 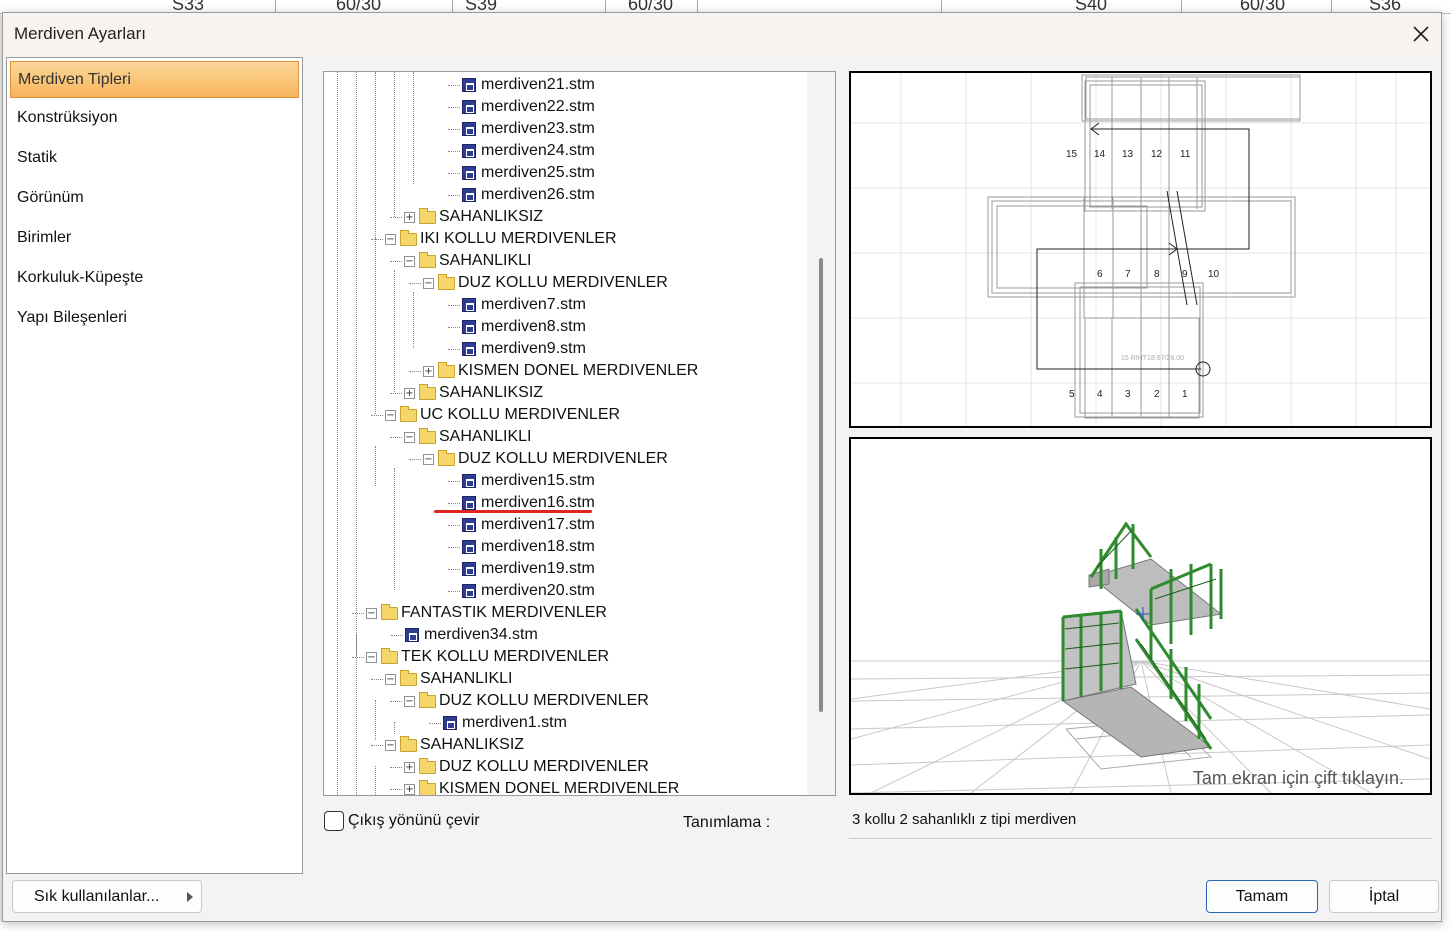 I want to click on cancel-label: İptal, so click(x=1384, y=896).